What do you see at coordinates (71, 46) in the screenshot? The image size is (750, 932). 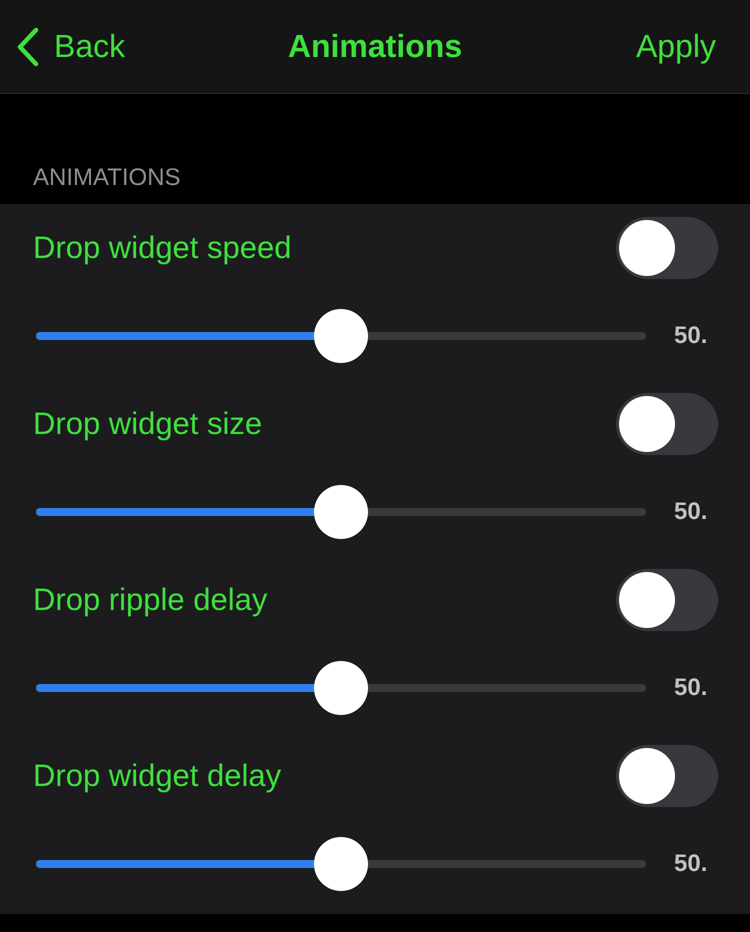 I see `back-button: Back` at bounding box center [71, 46].